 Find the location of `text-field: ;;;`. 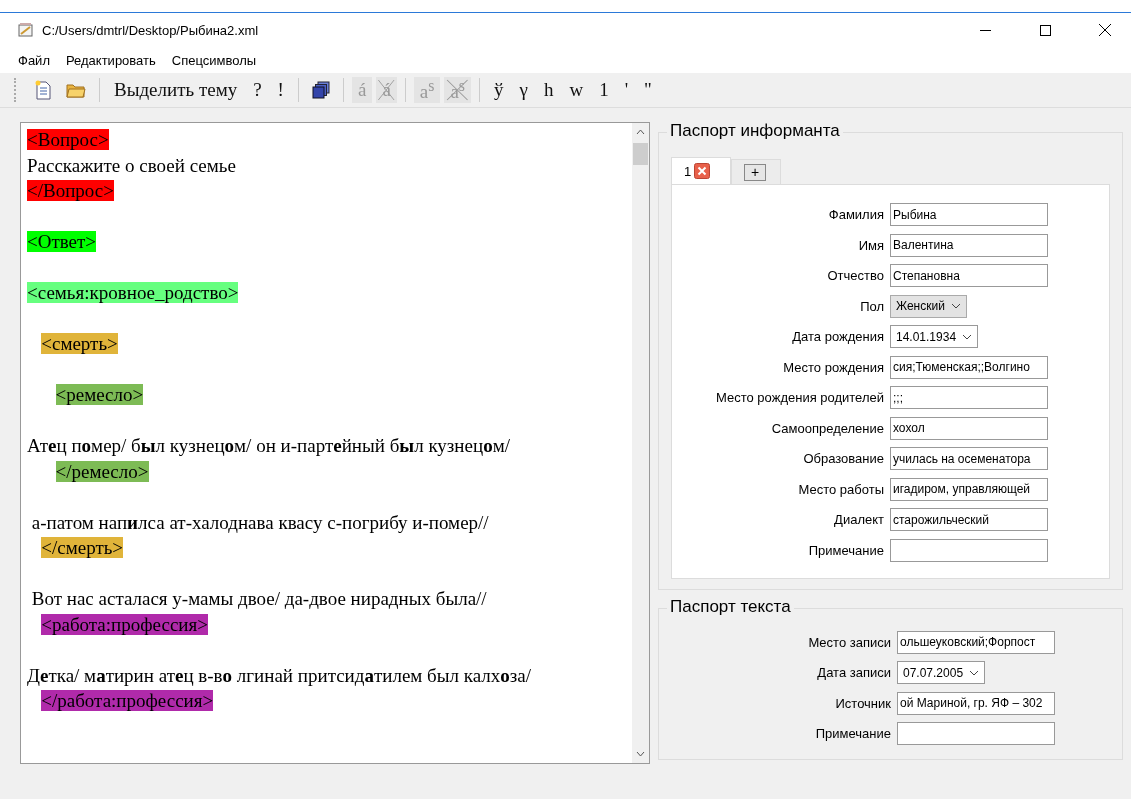

text-field: ;;; is located at coordinates (969, 397).